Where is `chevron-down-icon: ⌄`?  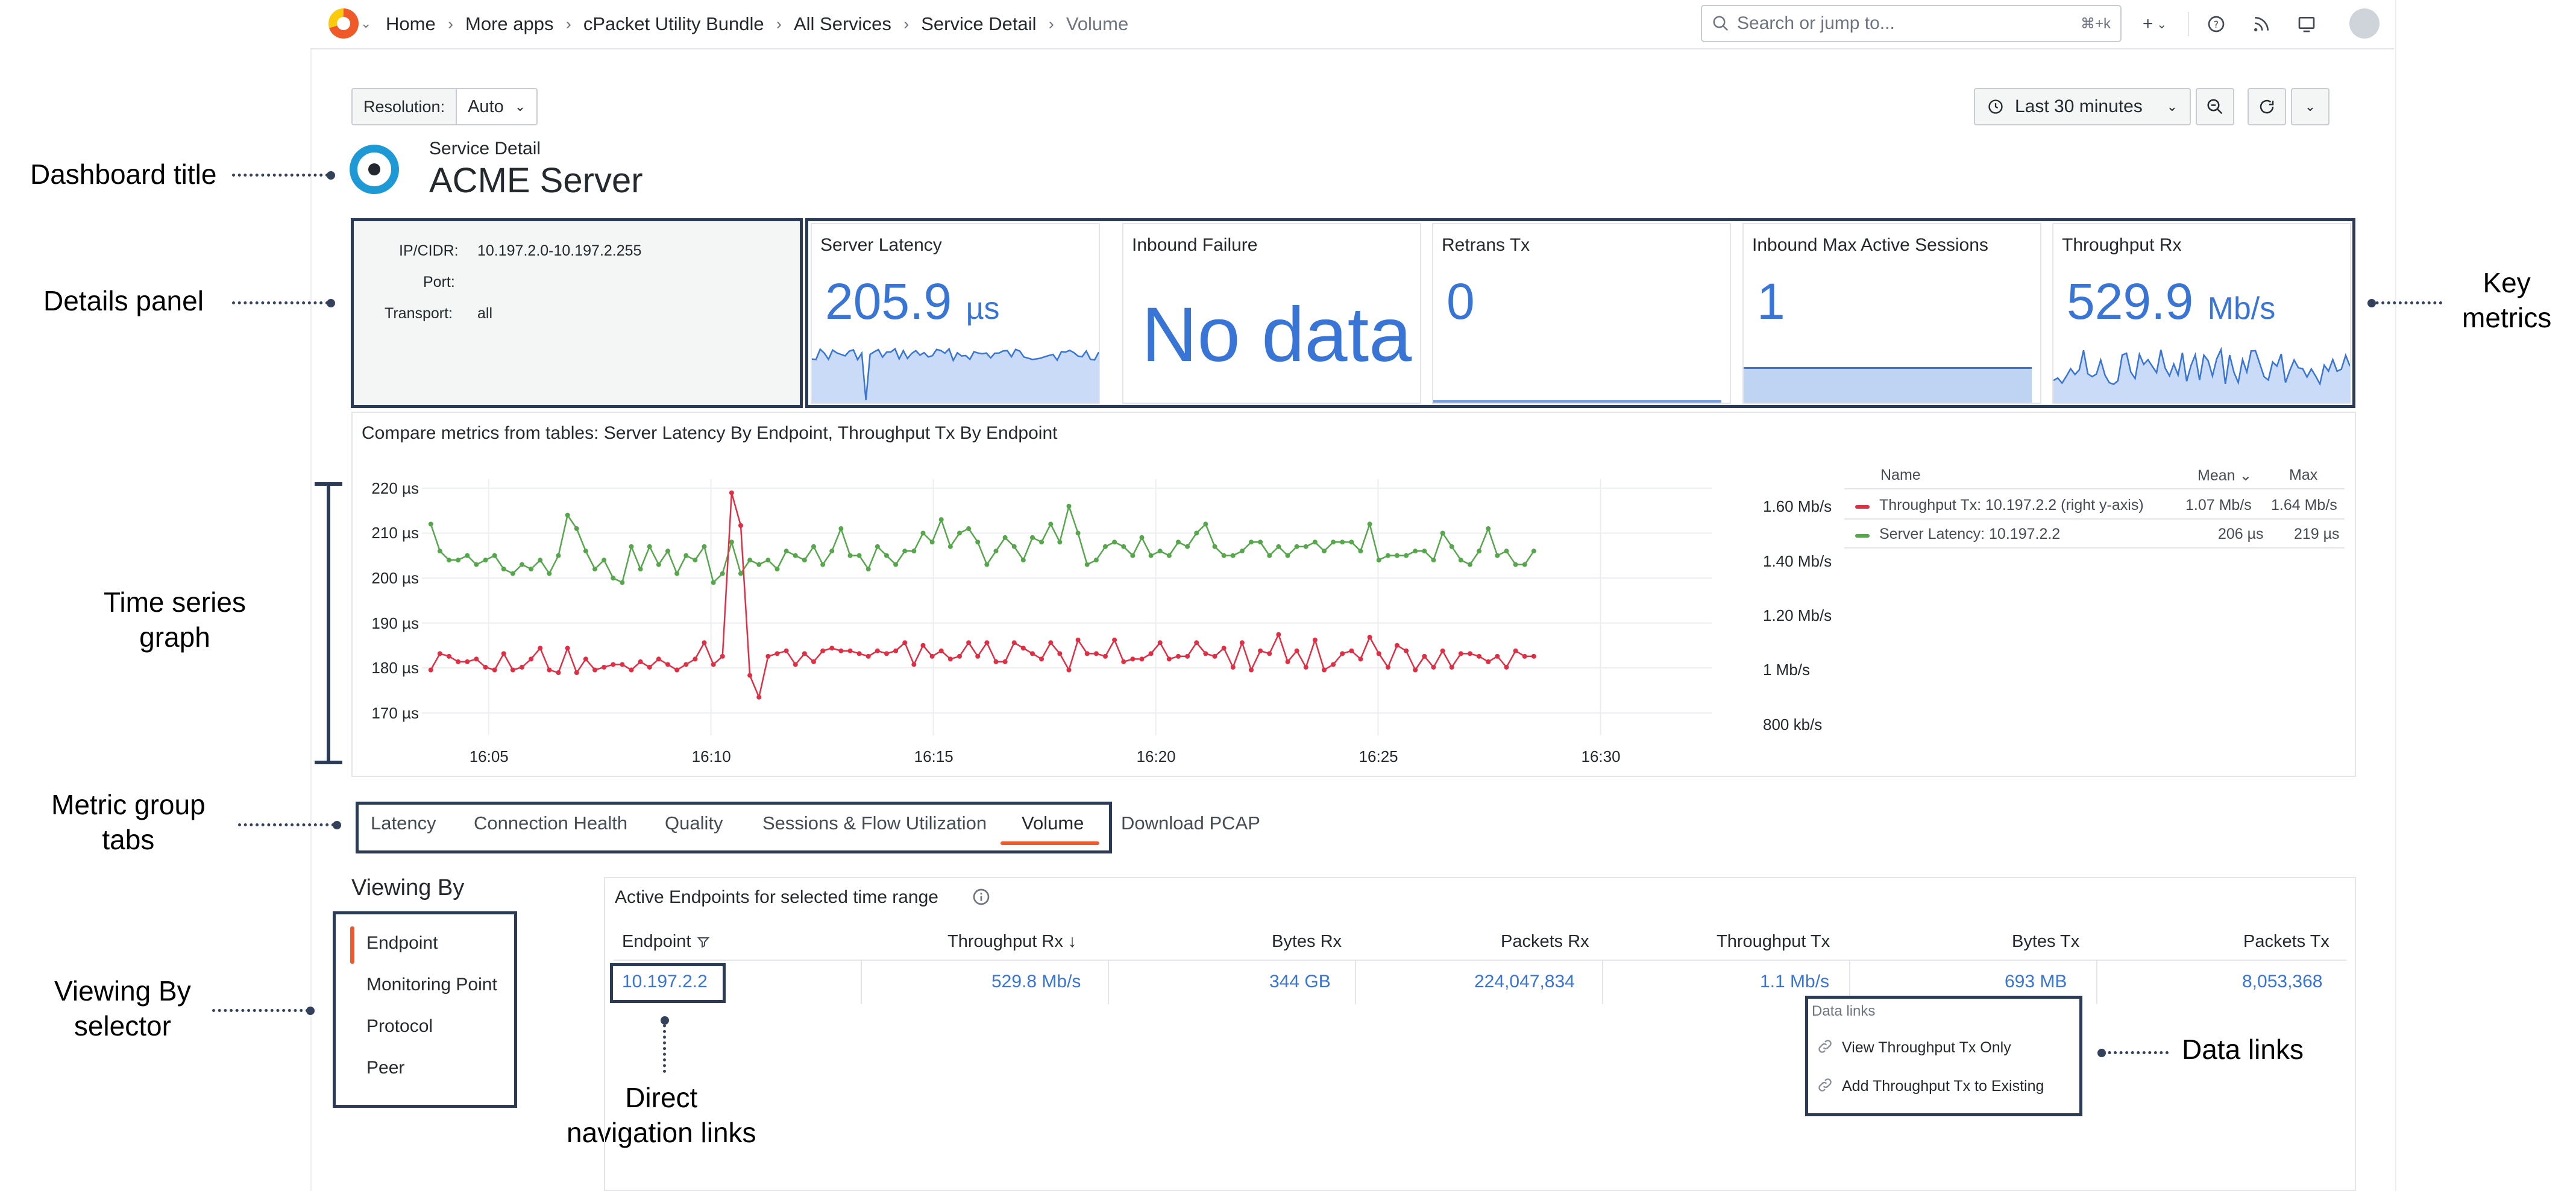 chevron-down-icon: ⌄ is located at coordinates (365, 23).